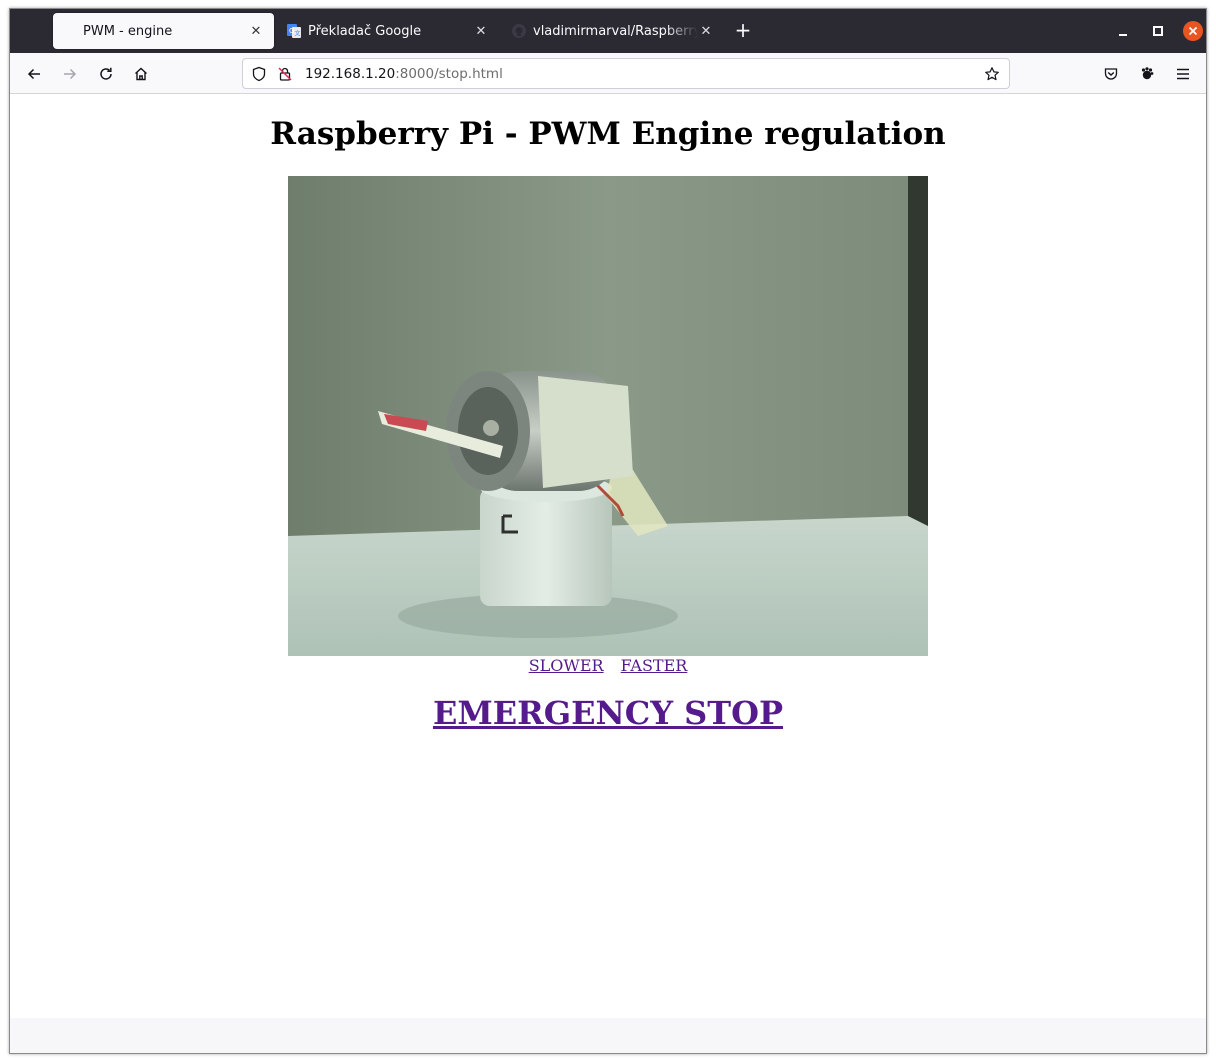 This screenshot has height=1063, width=1216. I want to click on close-window-icon, so click(1193, 31).